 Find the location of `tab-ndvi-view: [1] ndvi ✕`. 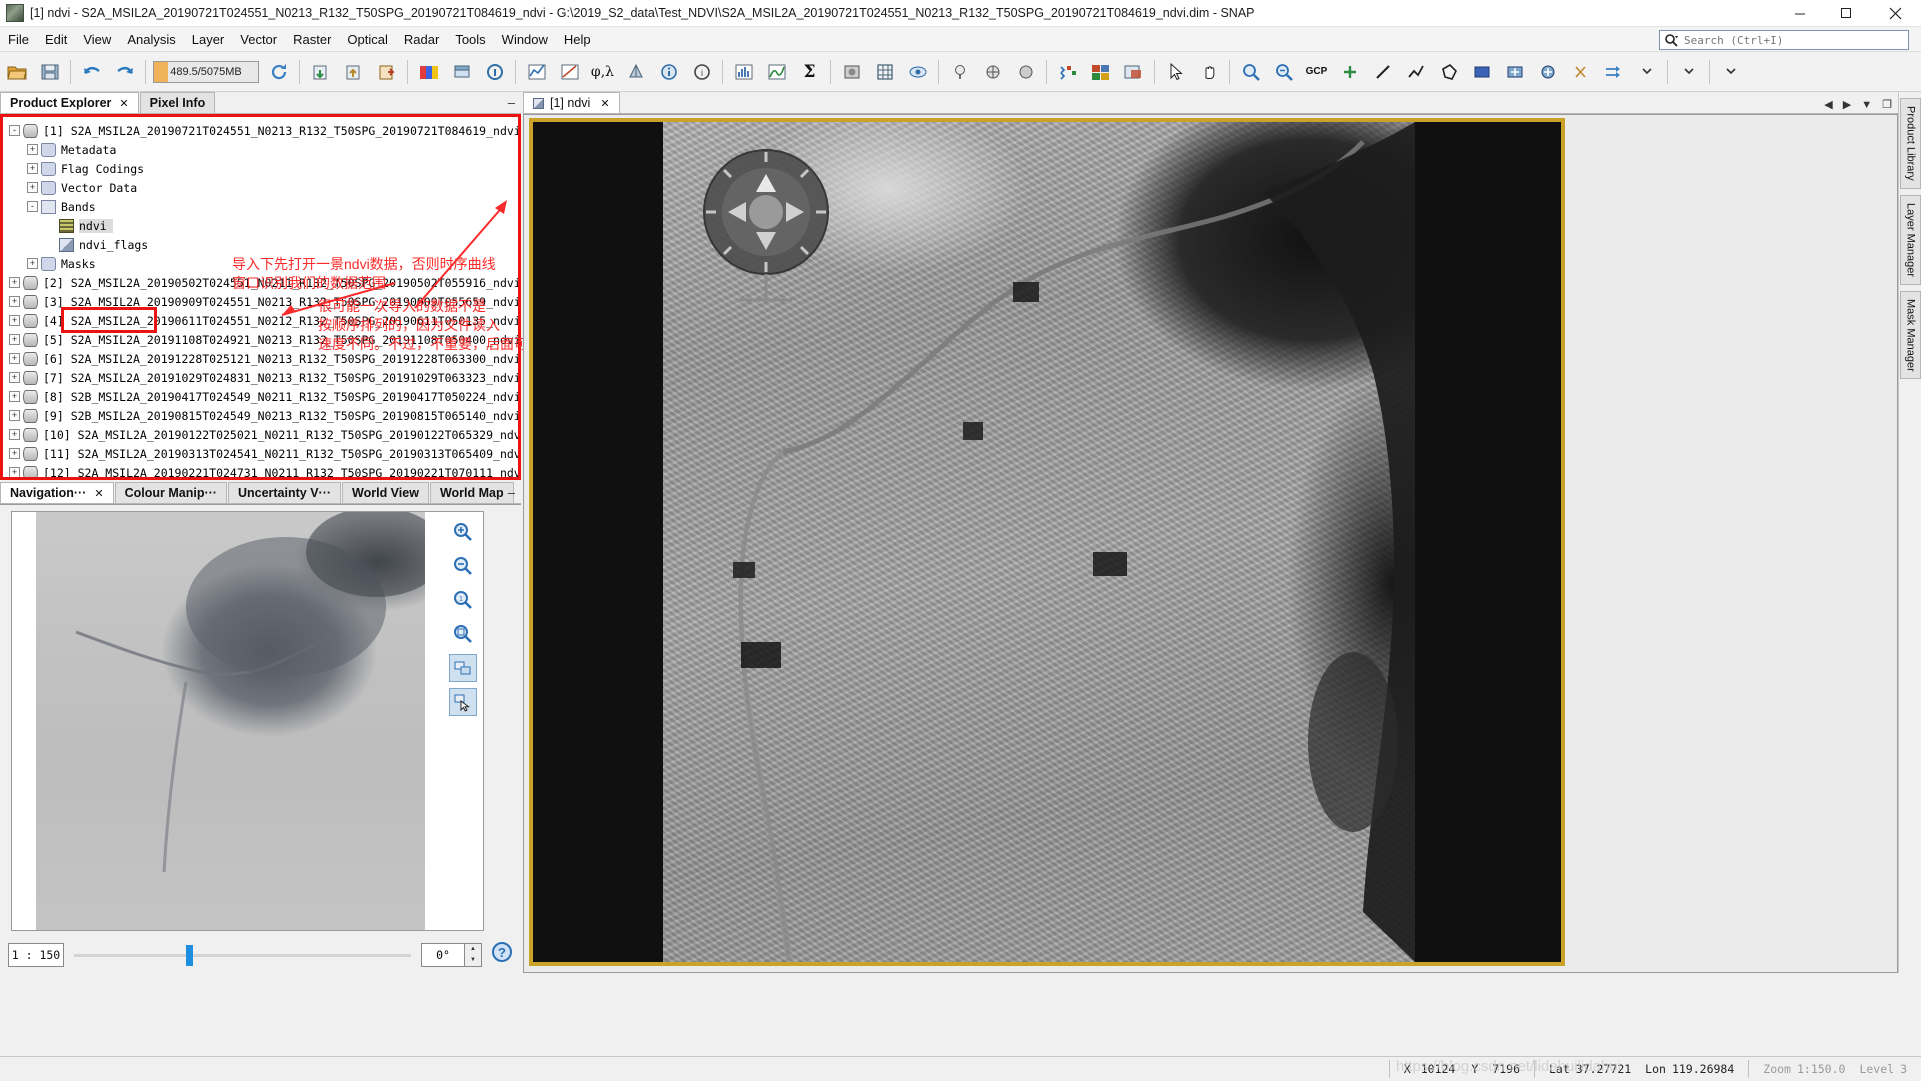

tab-ndvi-view: [1] ndvi ✕ is located at coordinates (571, 102).